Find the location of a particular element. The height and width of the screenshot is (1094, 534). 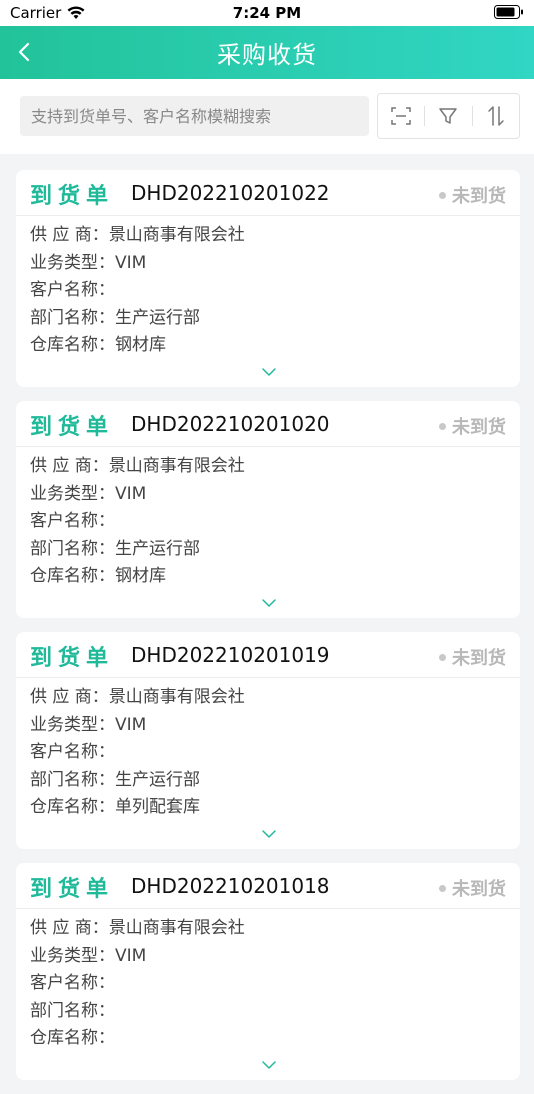

chevron-left-icon is located at coordinates (24, 52).